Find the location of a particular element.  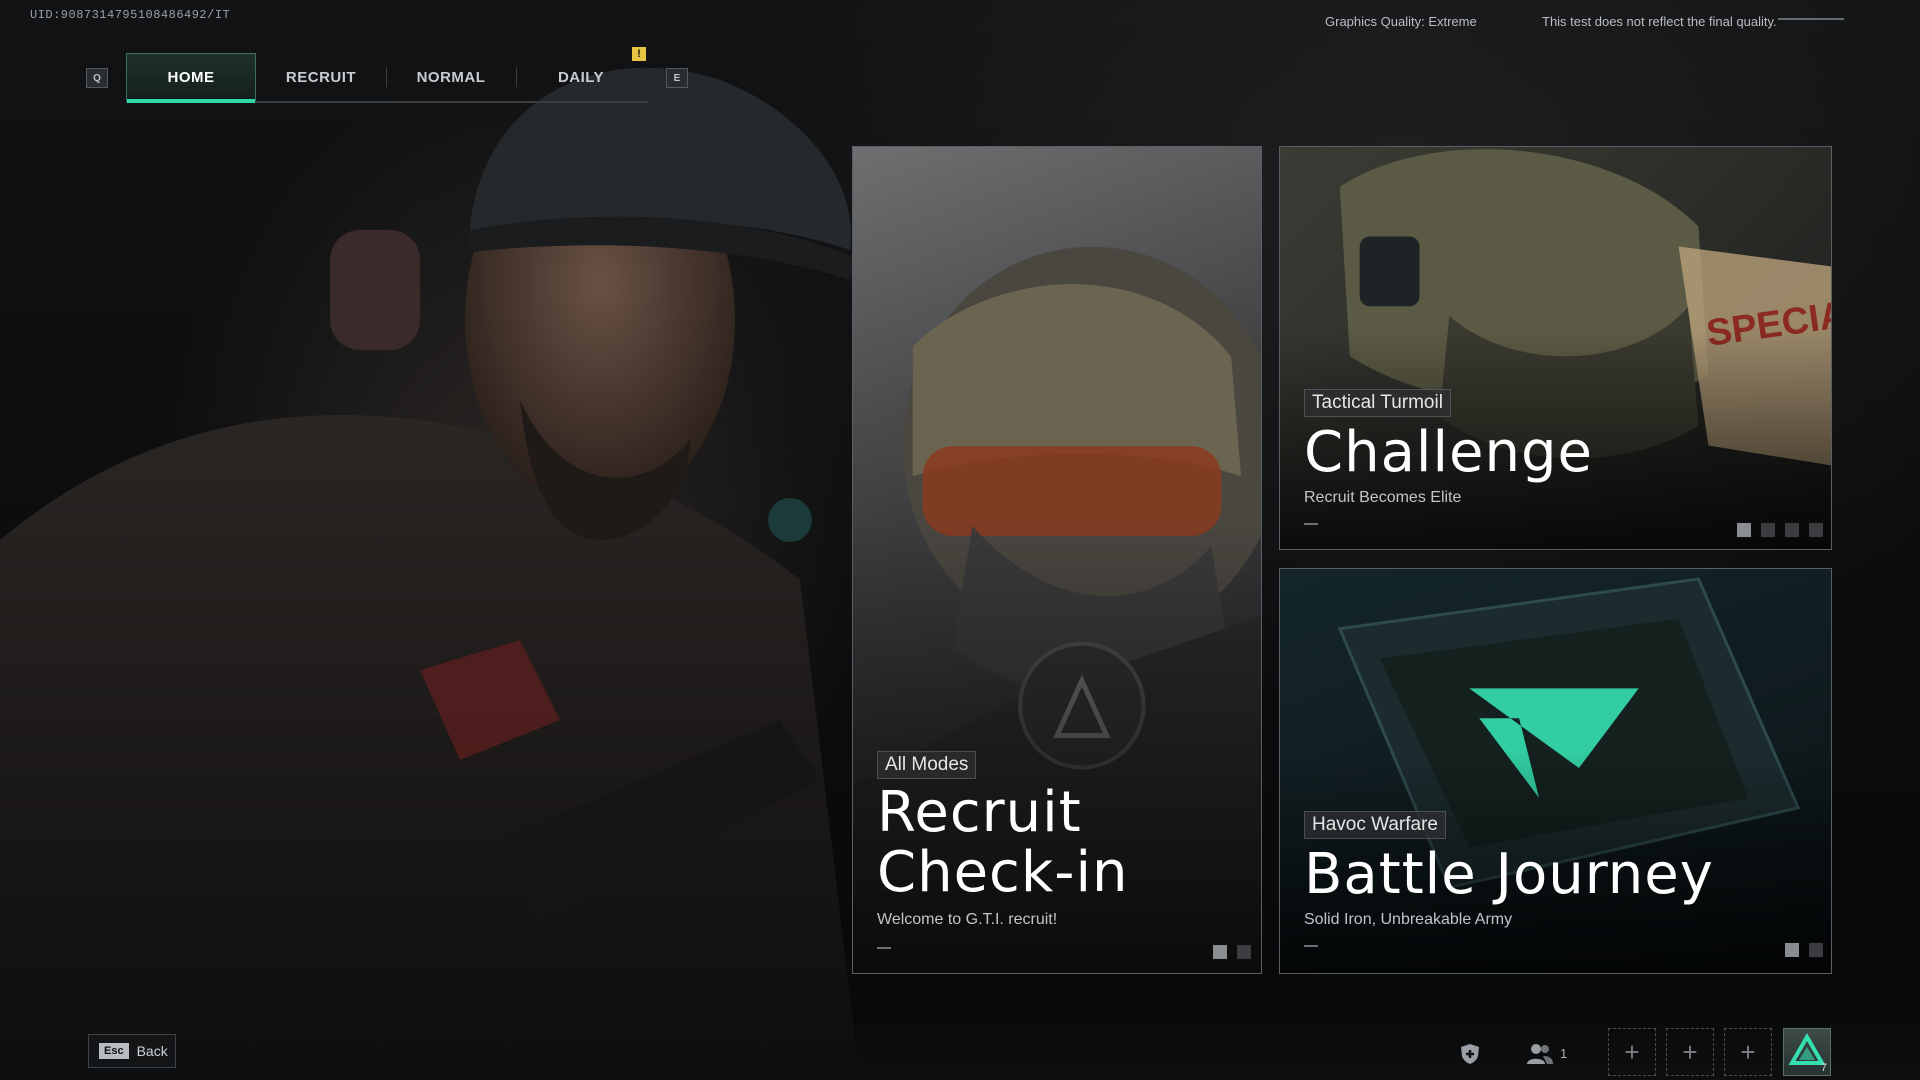

card-tag: Tactical Turmoil is located at coordinates (1377, 403).